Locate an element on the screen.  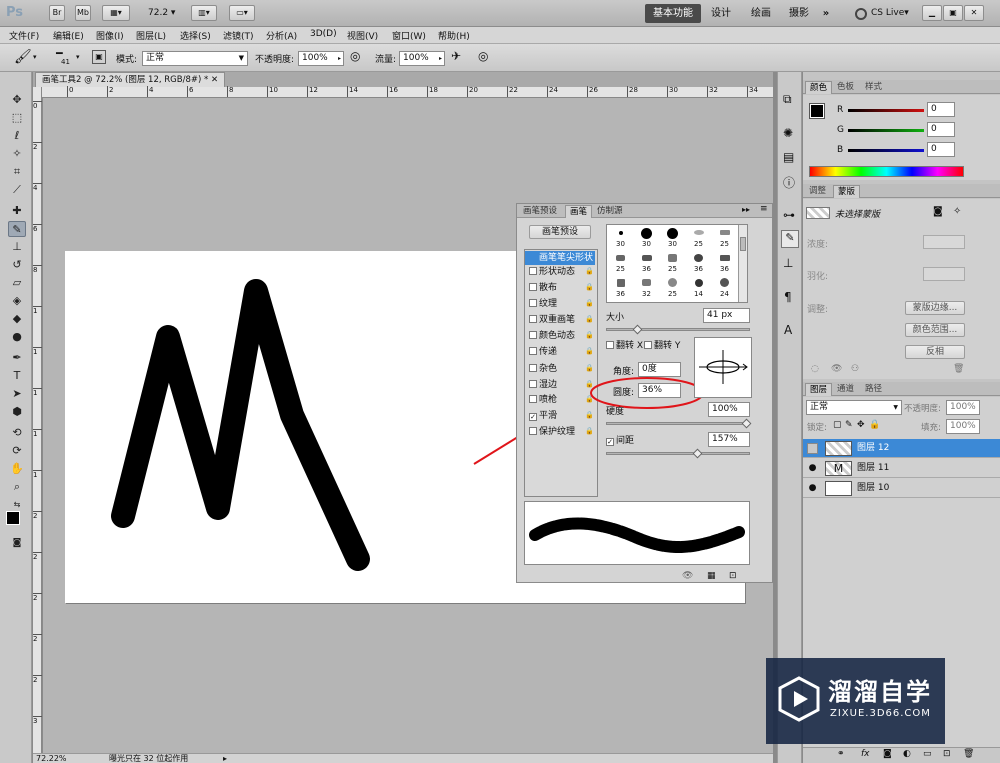
mini-bridge-button: Mb is located at coordinates (83, 13).